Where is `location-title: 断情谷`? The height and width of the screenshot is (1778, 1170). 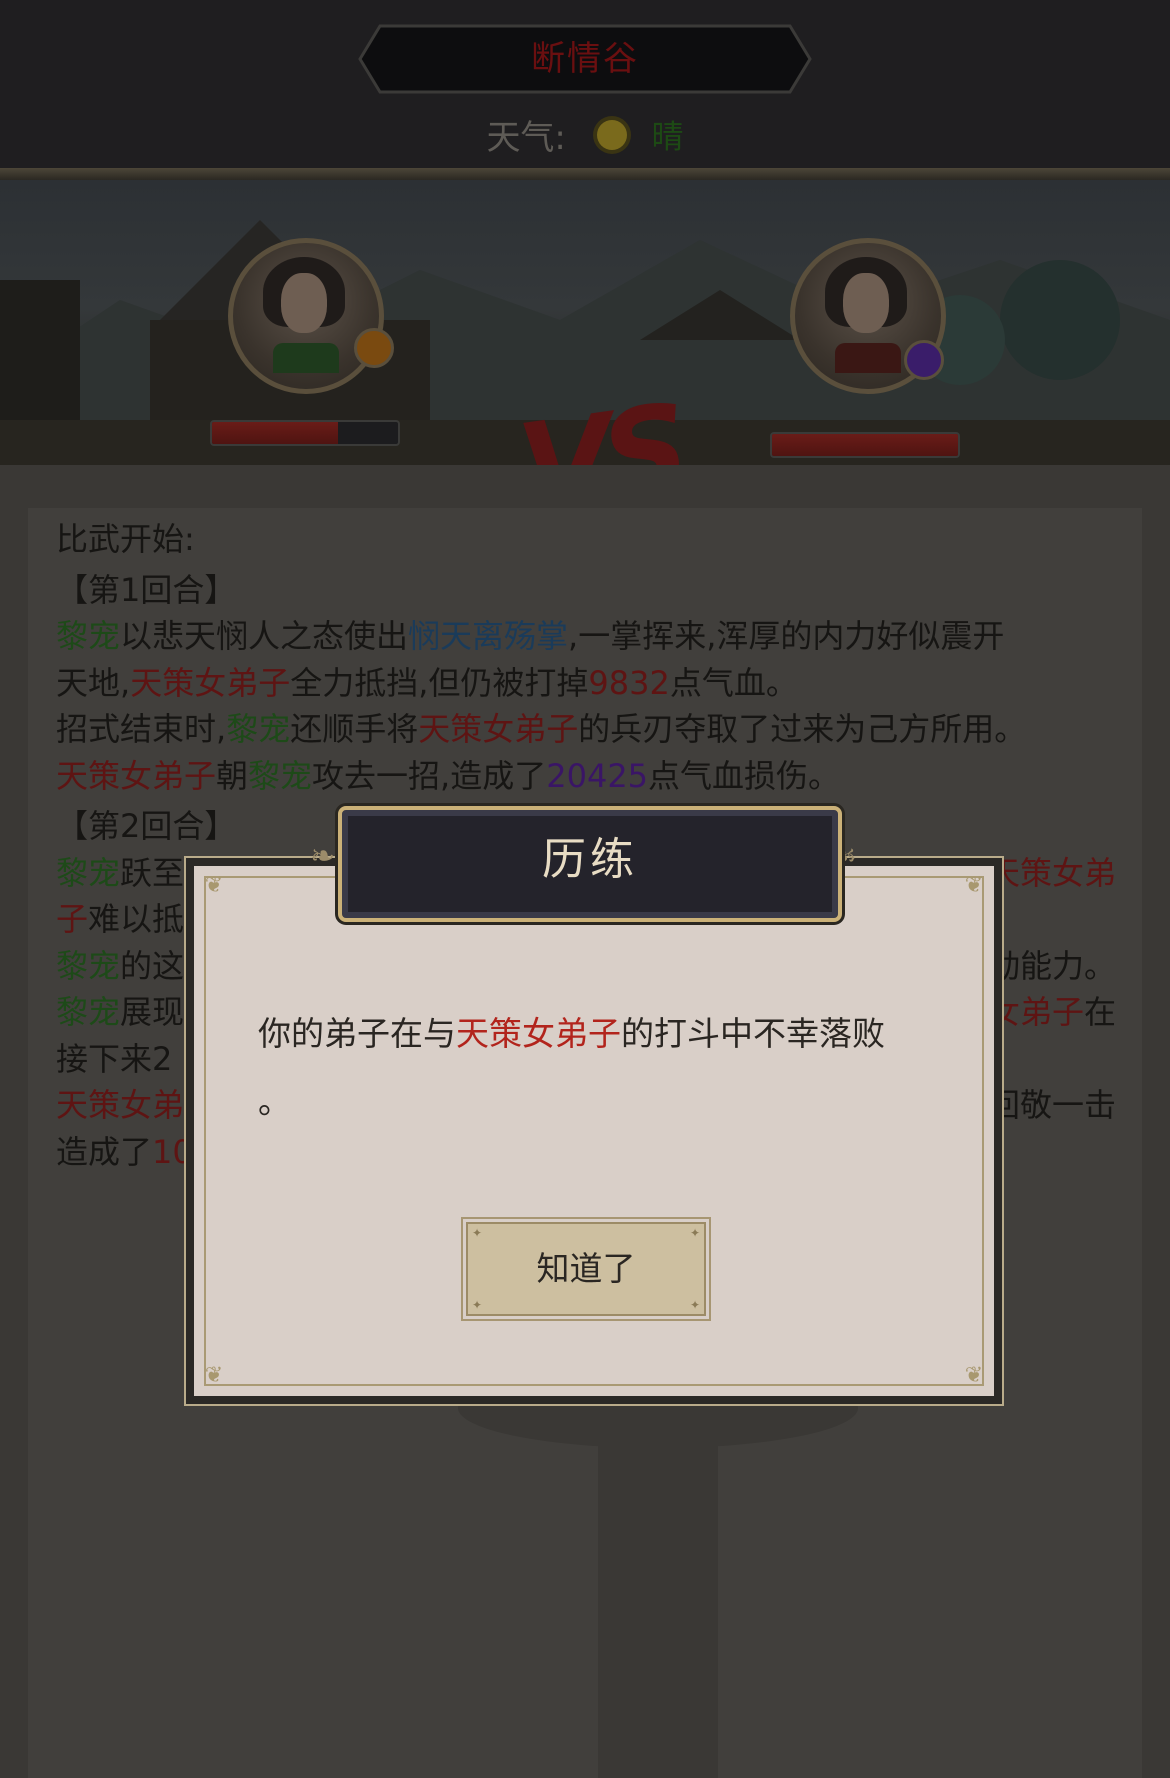 location-title: 断情谷 is located at coordinates (585, 59).